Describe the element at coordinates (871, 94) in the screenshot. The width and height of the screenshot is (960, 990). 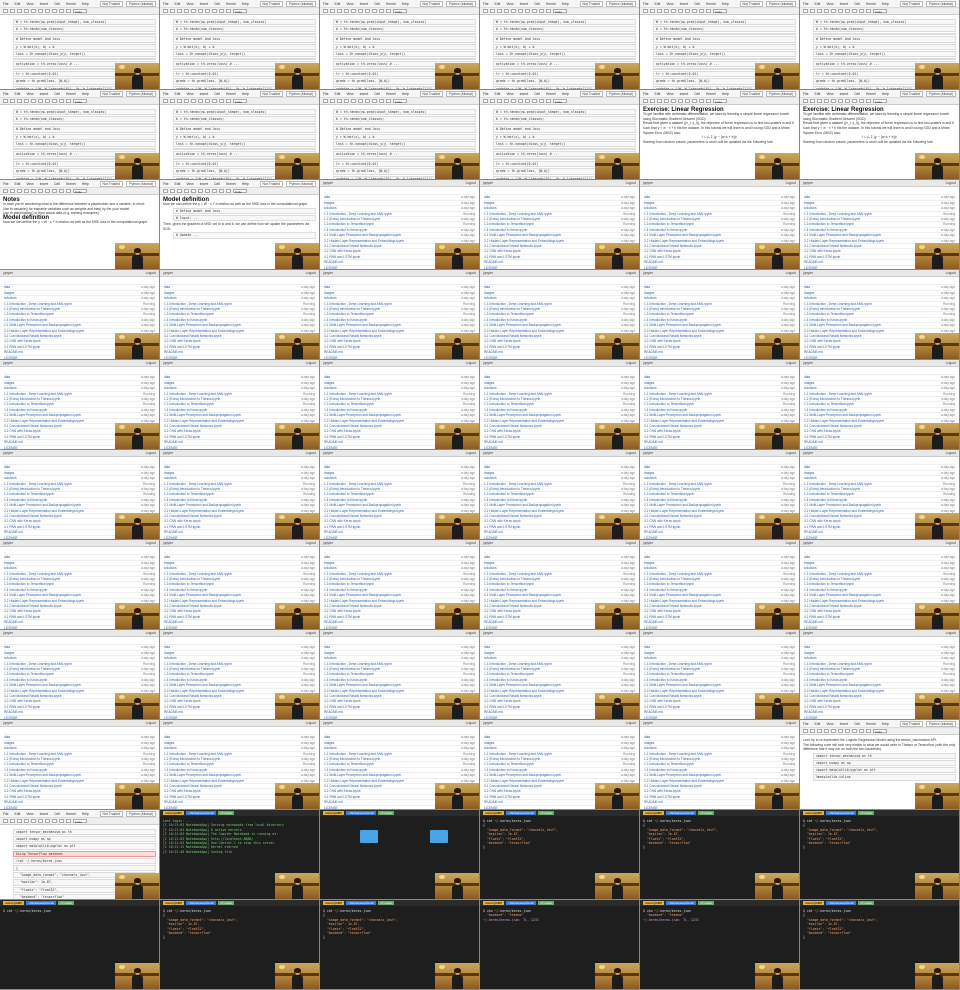
I see `menu-kernel: Kernel` at that location.